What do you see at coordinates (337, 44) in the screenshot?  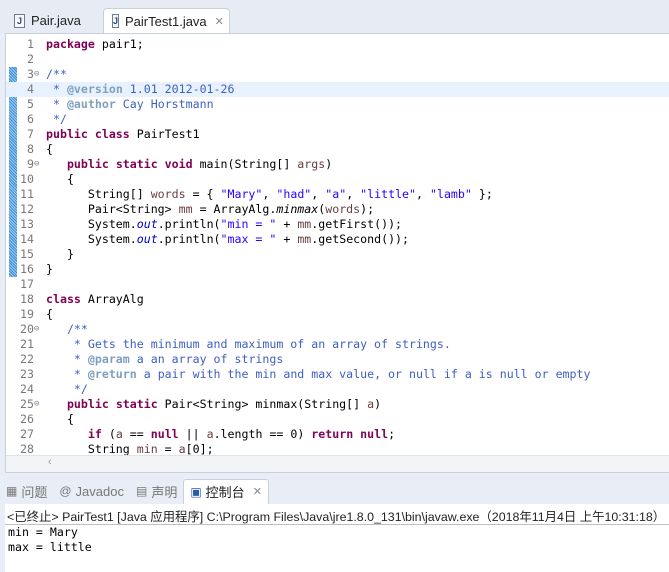 I see `code-line: 1 package pair1;` at bounding box center [337, 44].